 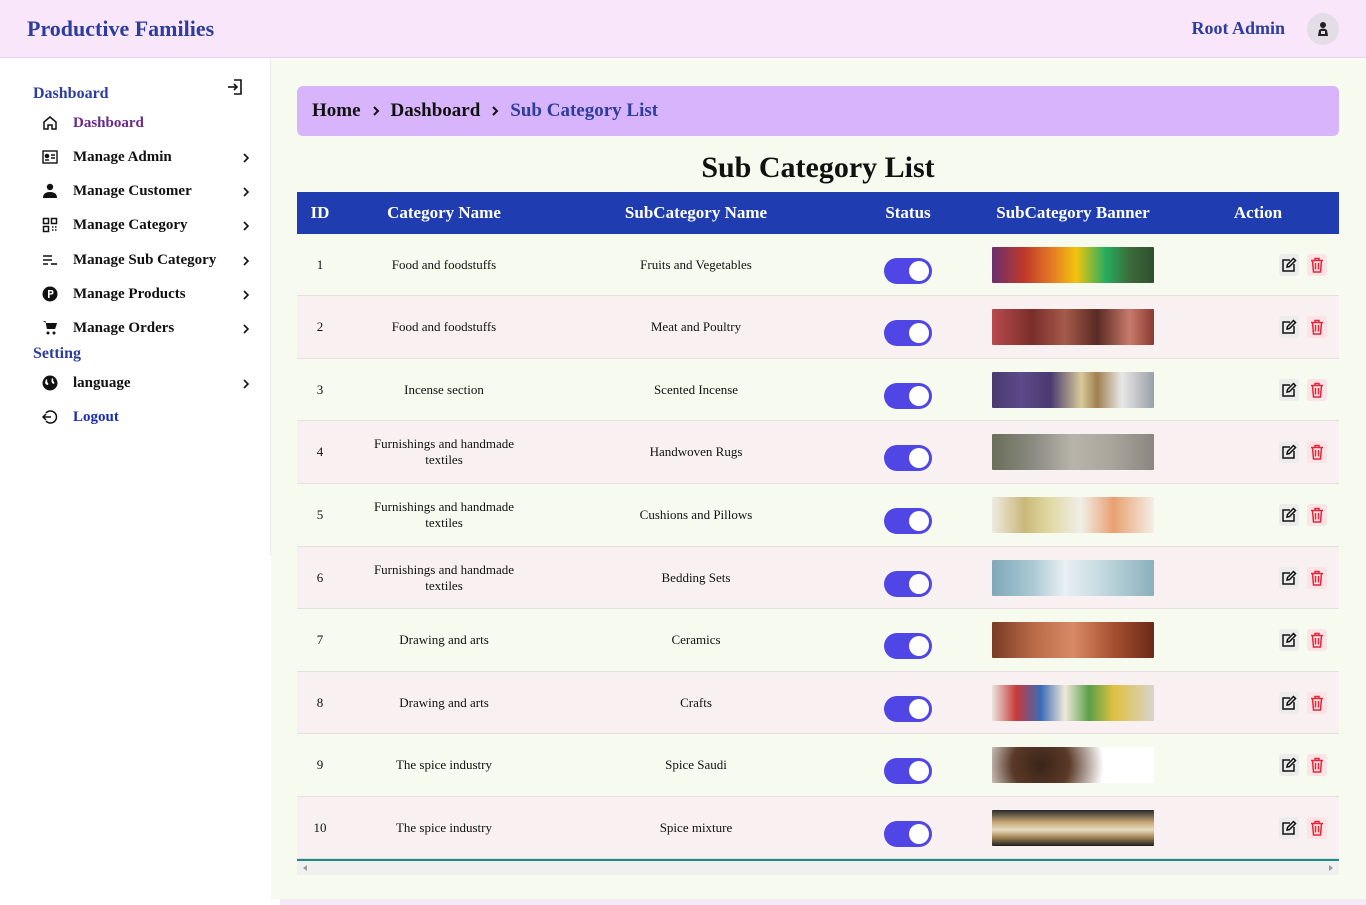 I want to click on breadcrumb-home: Home, so click(x=336, y=111).